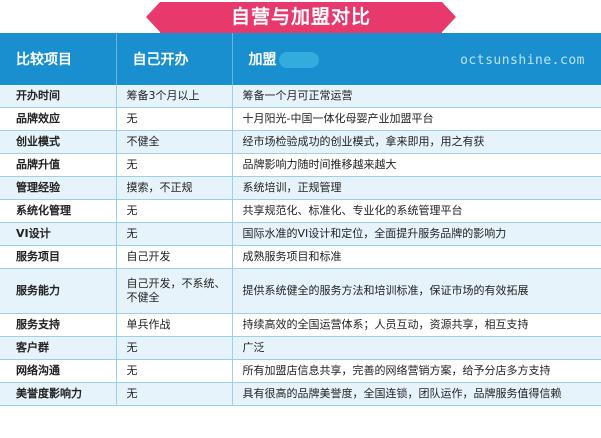 The width and height of the screenshot is (601, 438). I want to click on row-franchise-cell: 品牌影响力随时间推移越来越大, so click(416, 165).